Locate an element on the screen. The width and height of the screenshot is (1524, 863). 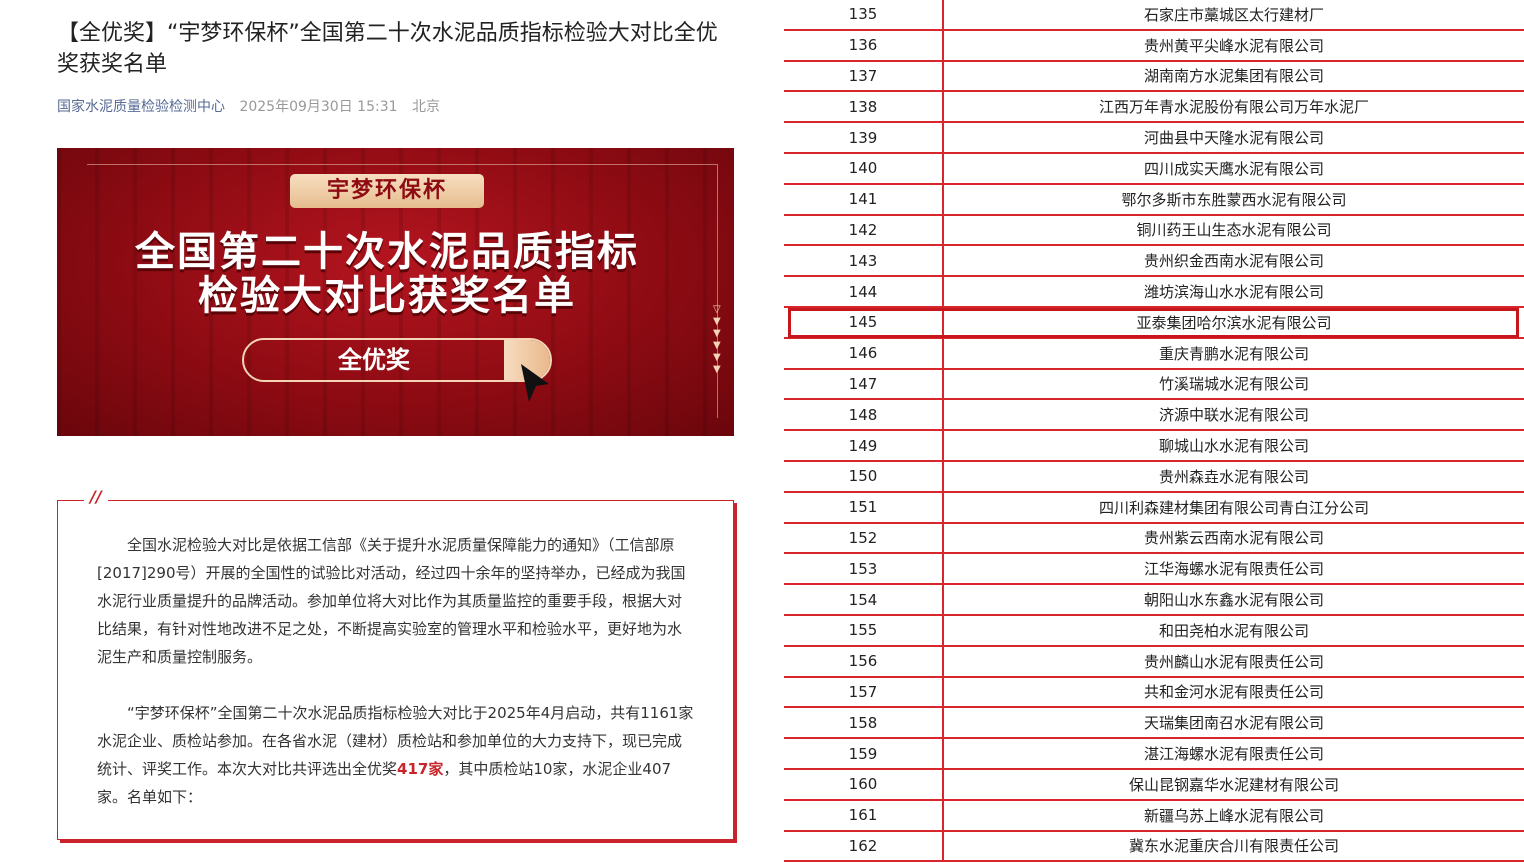
table-row: 138 江西万年青水泥股份有限公司万年水泥厂 is located at coordinates (1154, 107).